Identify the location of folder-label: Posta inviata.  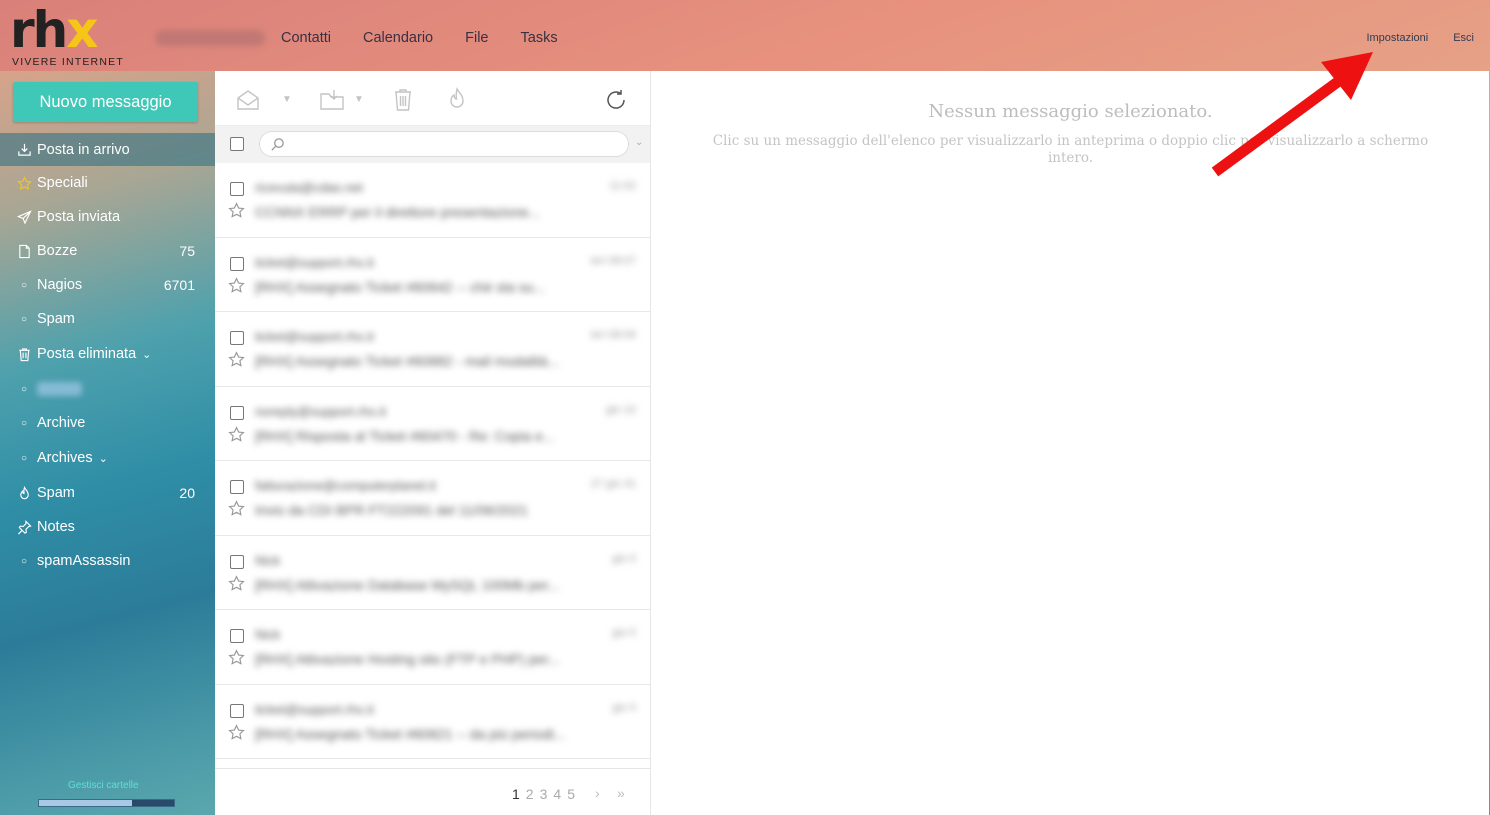
(79, 217).